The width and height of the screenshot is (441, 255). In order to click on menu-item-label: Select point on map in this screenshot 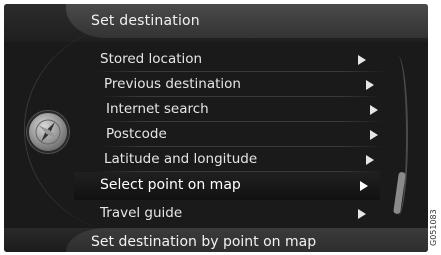, I will do `click(170, 185)`.